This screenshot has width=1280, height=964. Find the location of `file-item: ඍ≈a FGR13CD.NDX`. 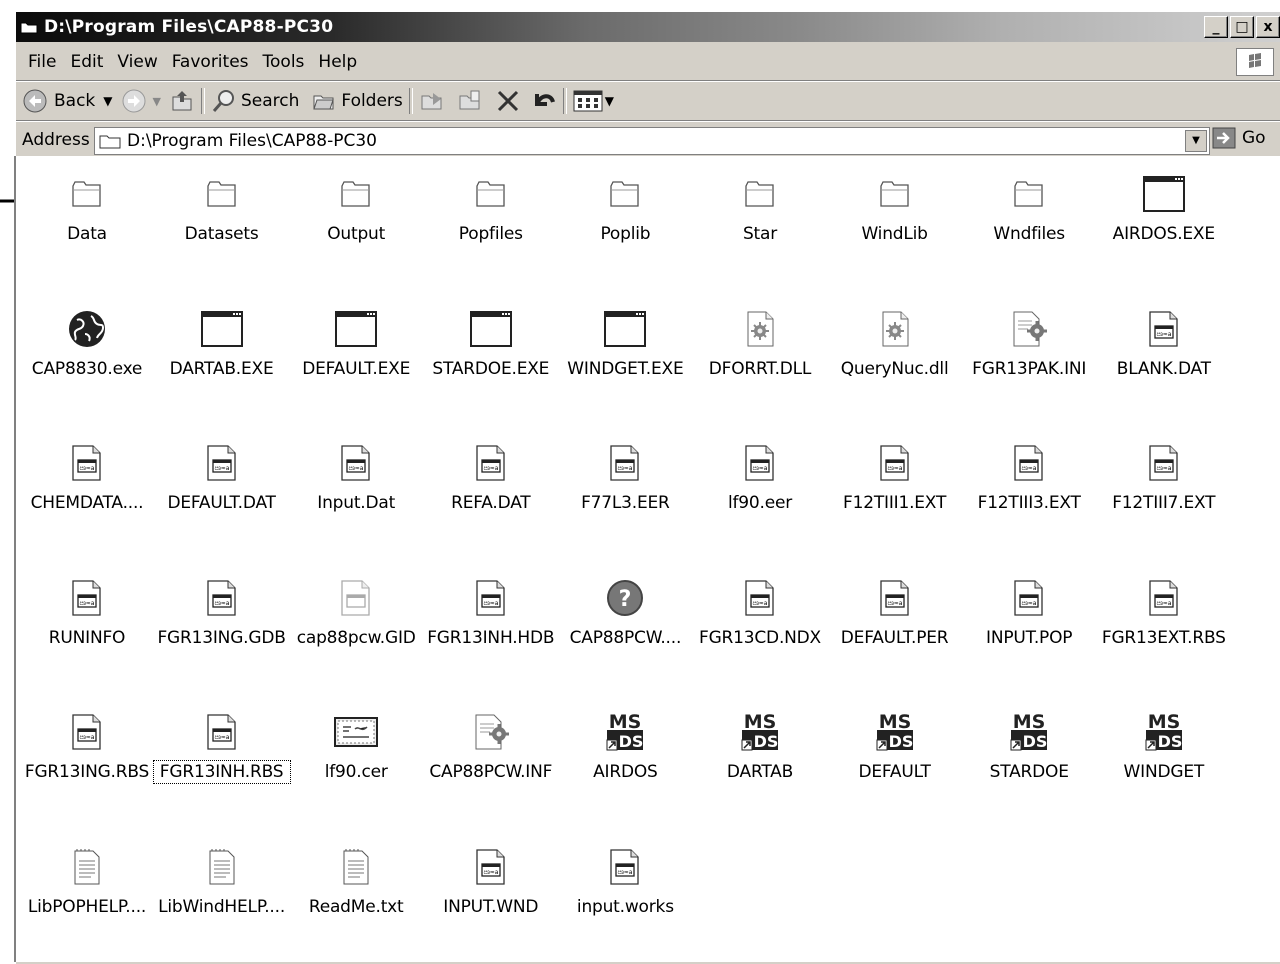

file-item: ඍ≈a FGR13CD.NDX is located at coordinates (760, 623).